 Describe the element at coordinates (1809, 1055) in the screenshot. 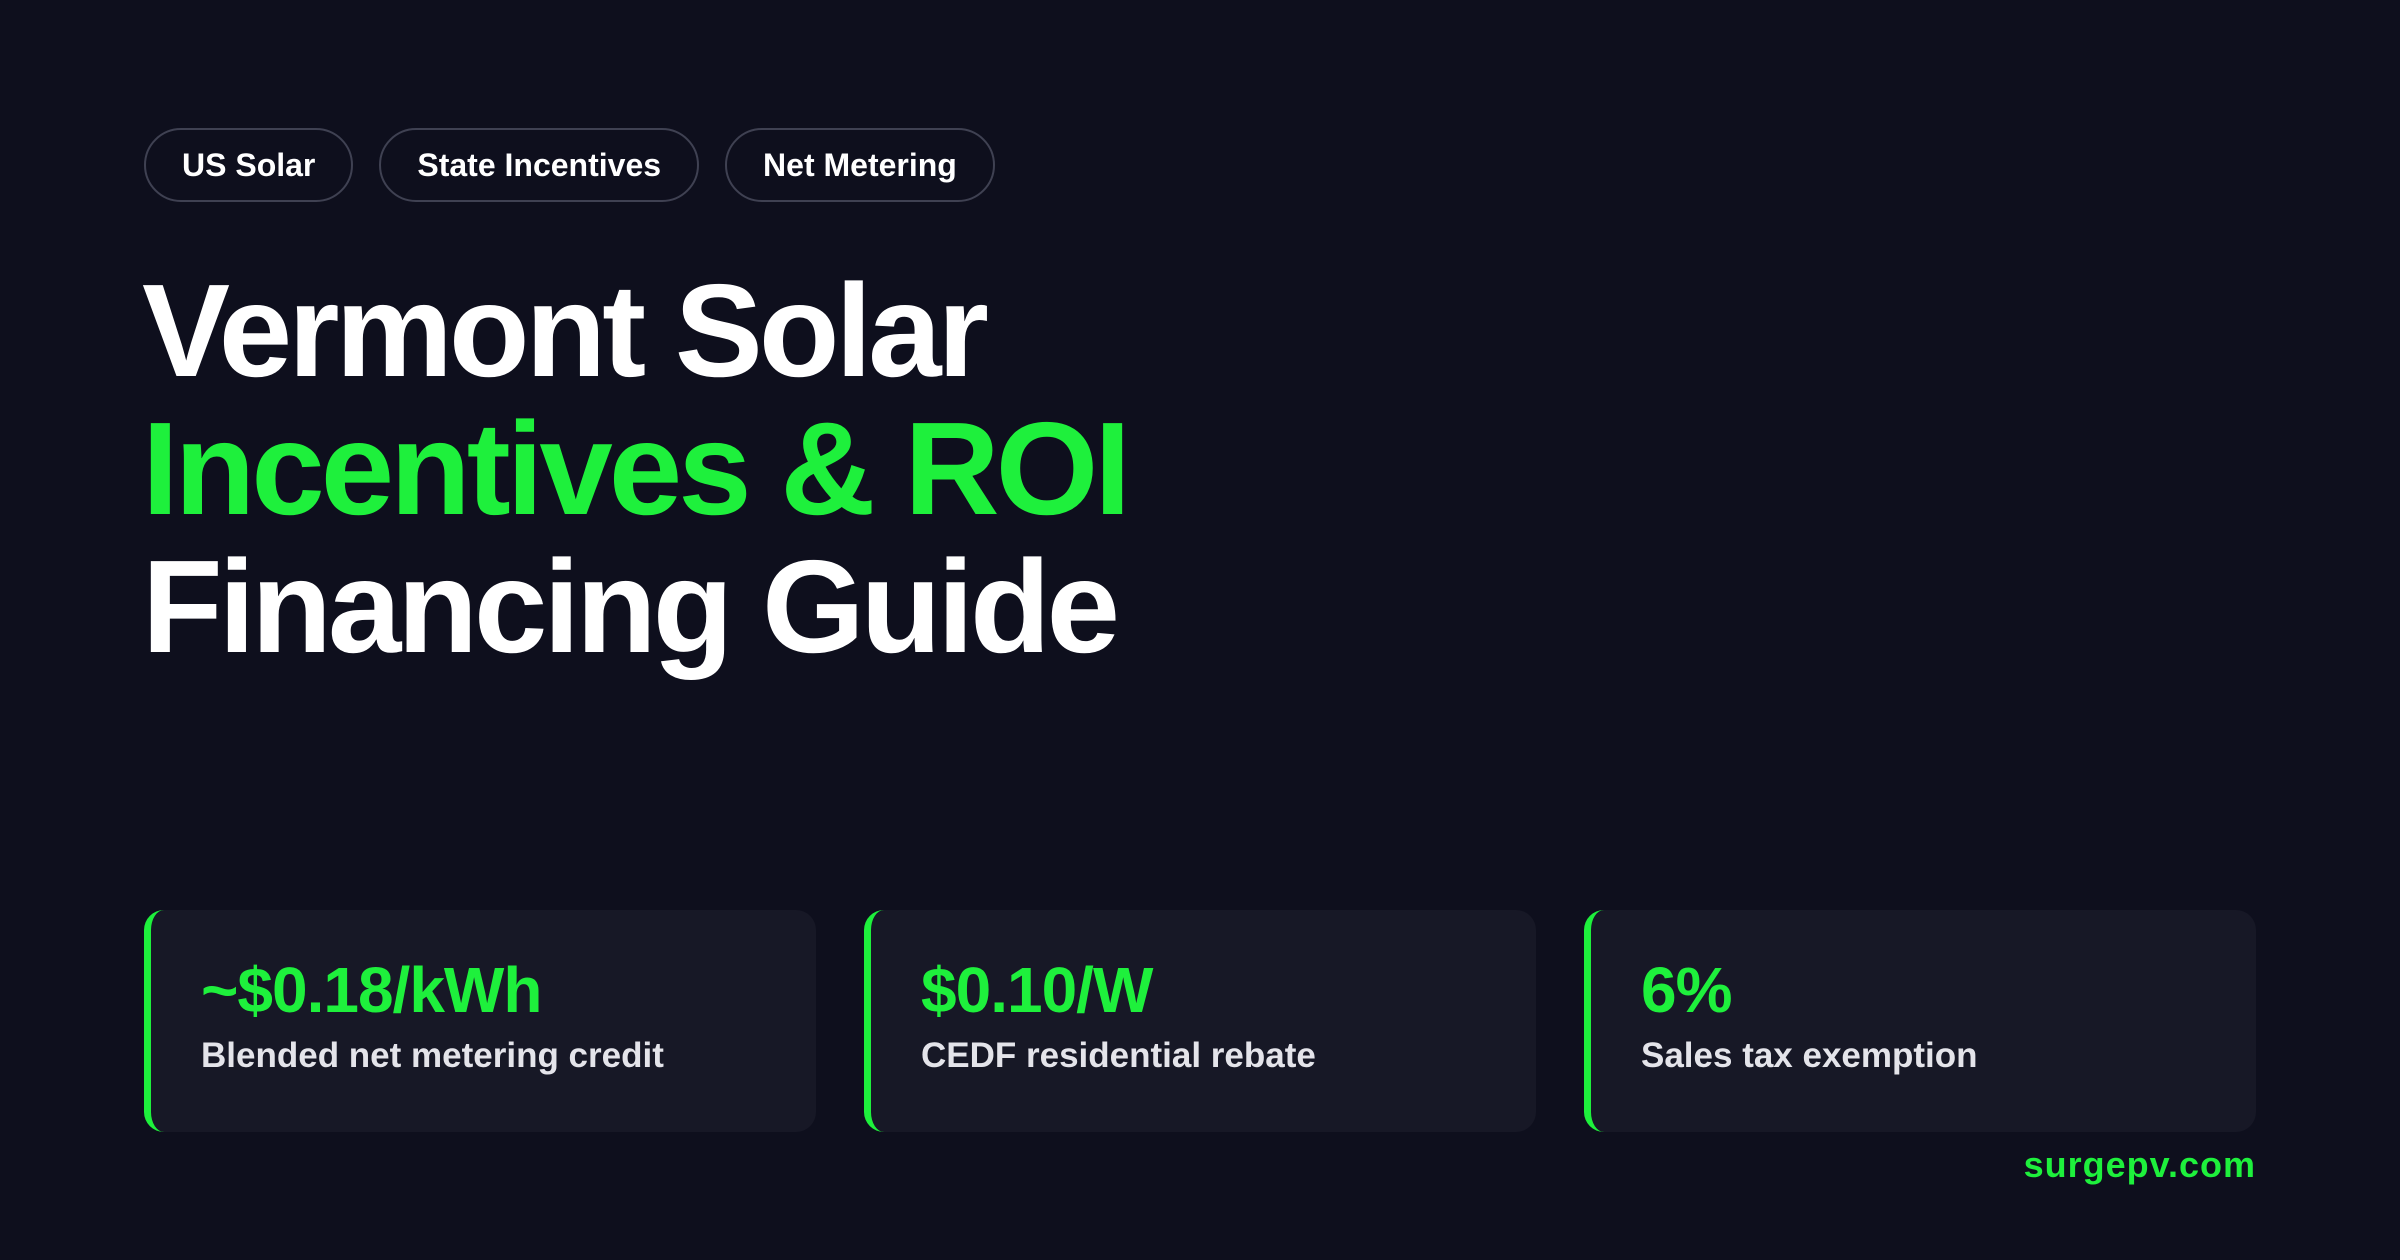

I see `stat-label: Sales tax exemption` at that location.